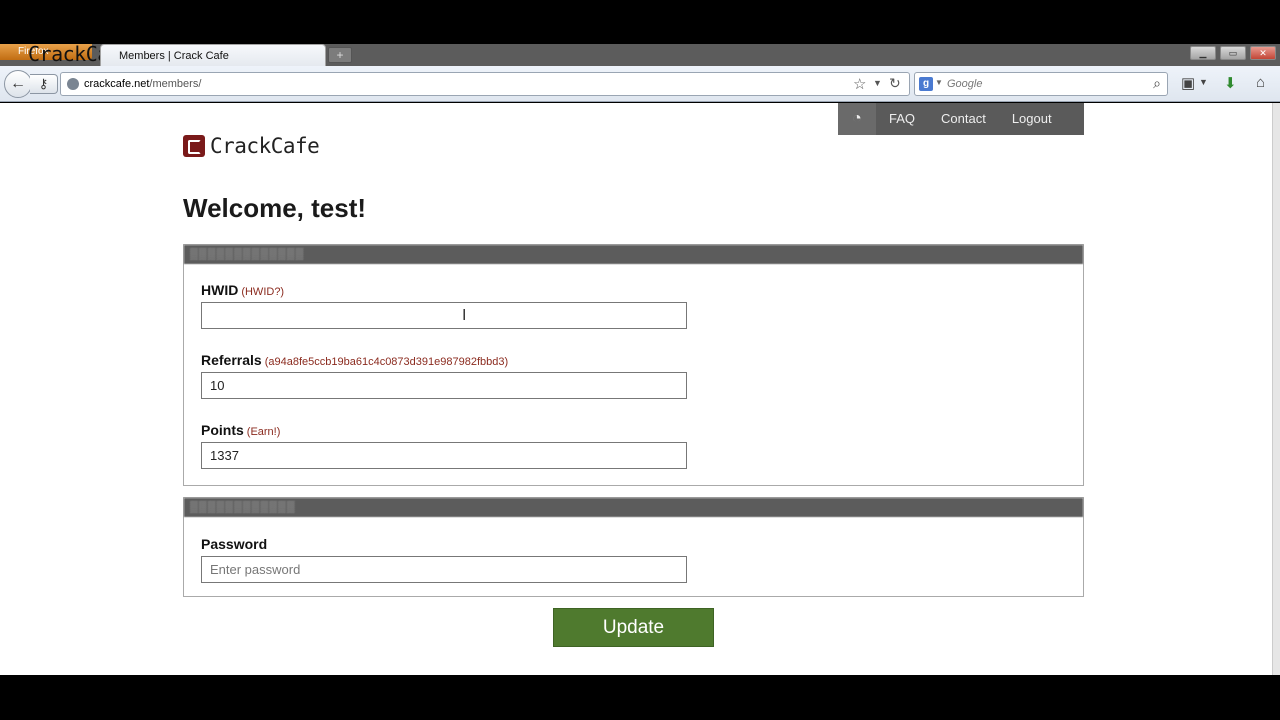 This screenshot has width=1280, height=720. I want to click on forward-button: ⚷, so click(44, 84).